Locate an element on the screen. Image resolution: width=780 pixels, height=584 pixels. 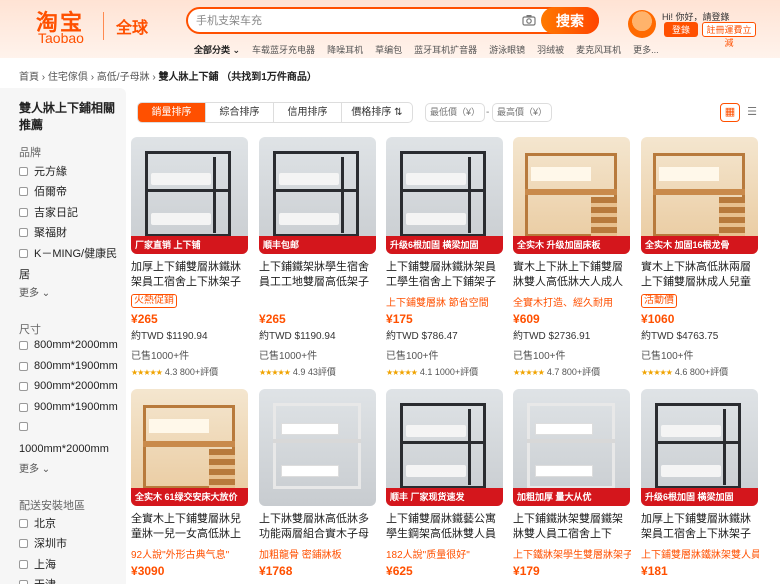
breadcrumb-home: 首頁 is located at coordinates (29, 77).